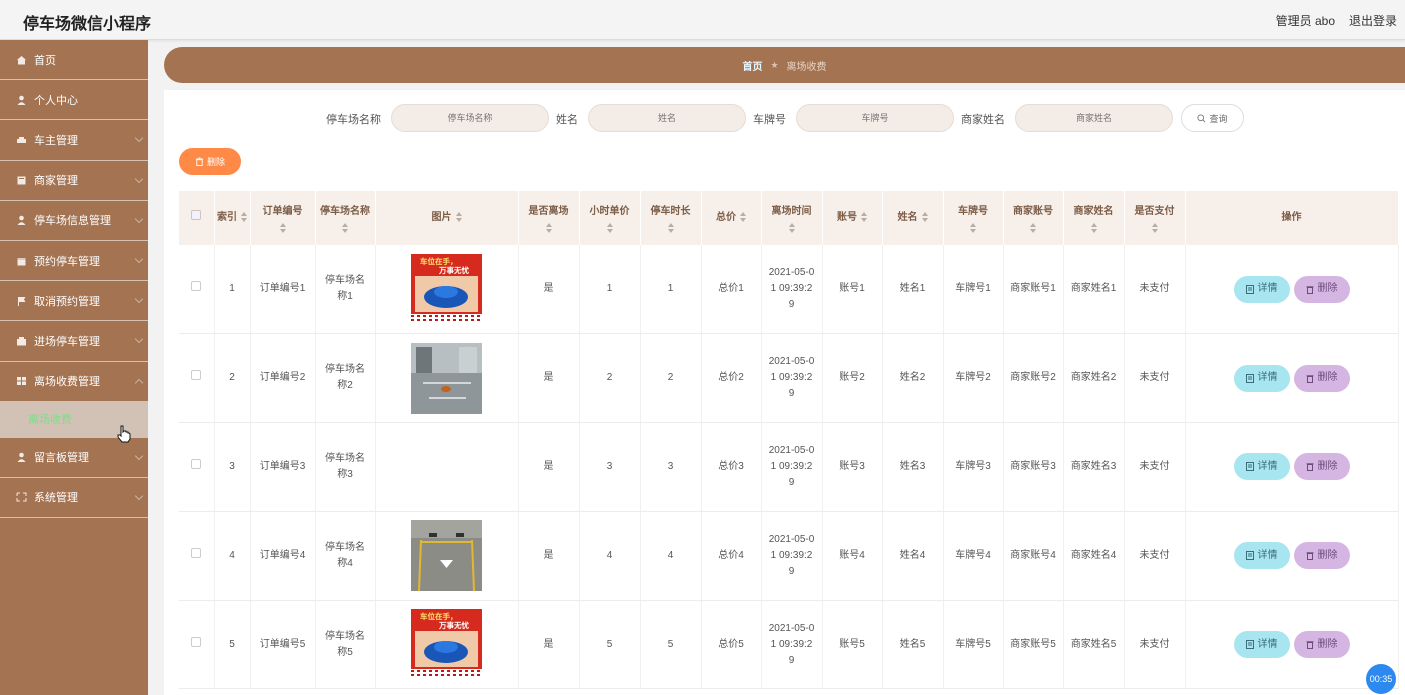 The width and height of the screenshot is (1405, 695). I want to click on query-button: 查询, so click(1212, 118).